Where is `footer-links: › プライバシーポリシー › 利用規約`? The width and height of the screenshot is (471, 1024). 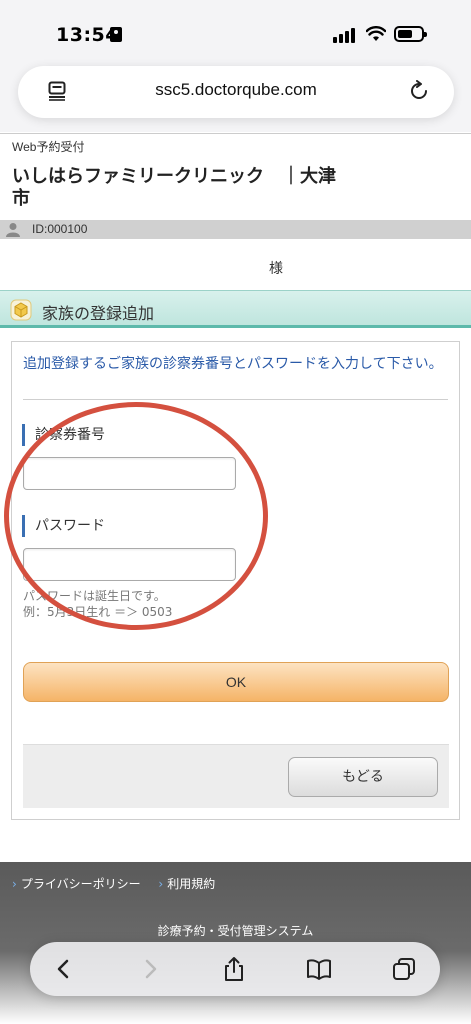
footer-links: › プライバシーポリシー › 利用規約 is located at coordinates (120, 883).